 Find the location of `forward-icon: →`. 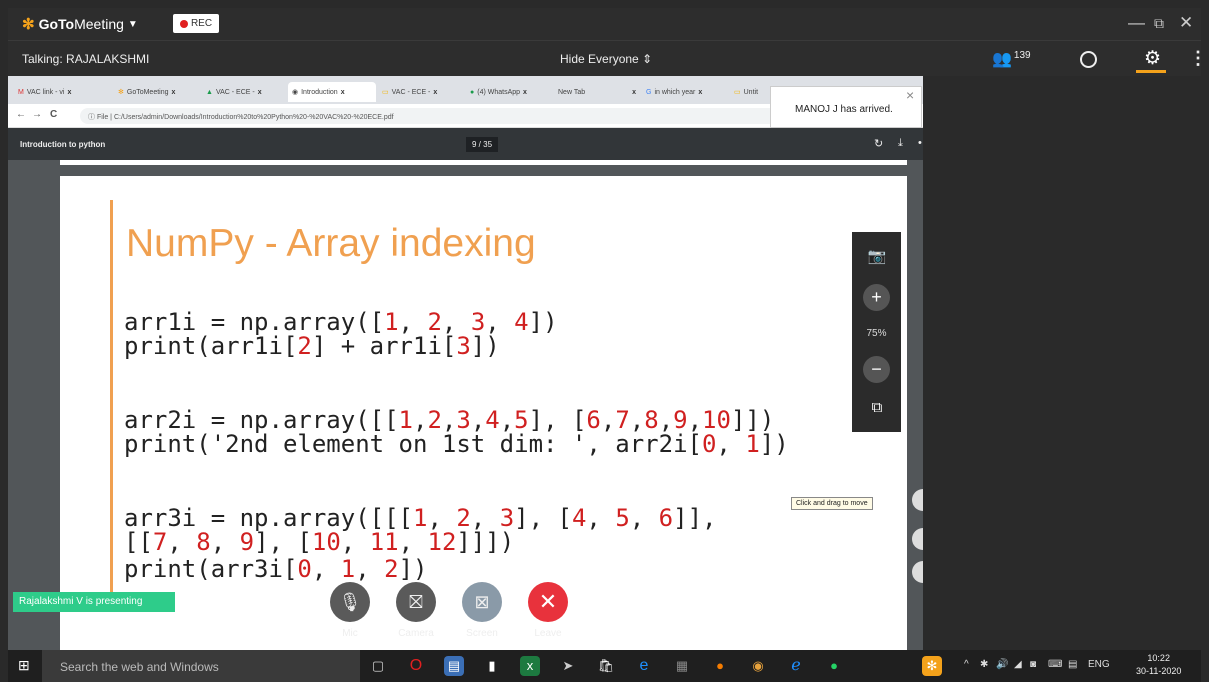

forward-icon: → is located at coordinates (37, 114).